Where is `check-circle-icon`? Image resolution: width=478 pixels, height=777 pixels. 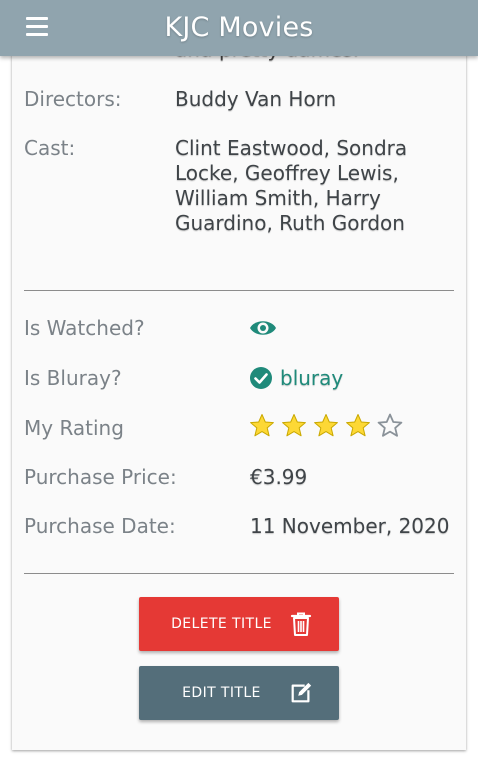 check-circle-icon is located at coordinates (261, 378).